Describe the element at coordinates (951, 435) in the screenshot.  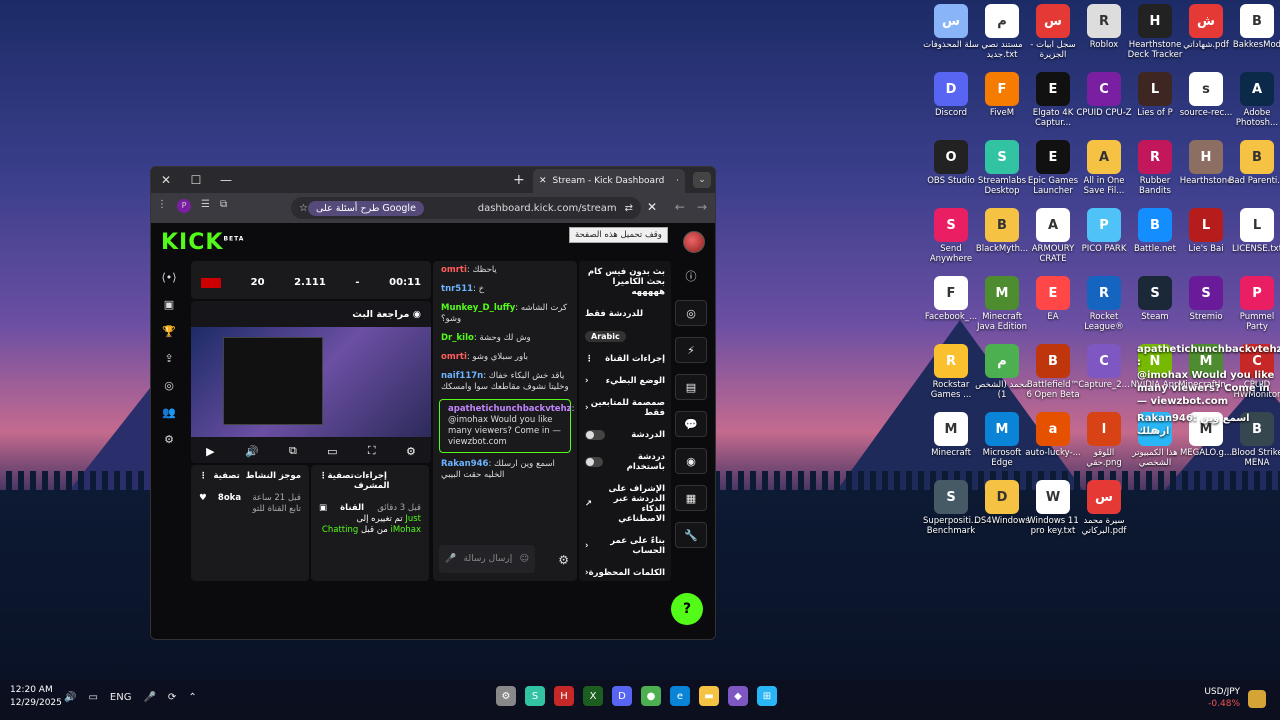
I see `desktop-icon: M Minecraft` at that location.